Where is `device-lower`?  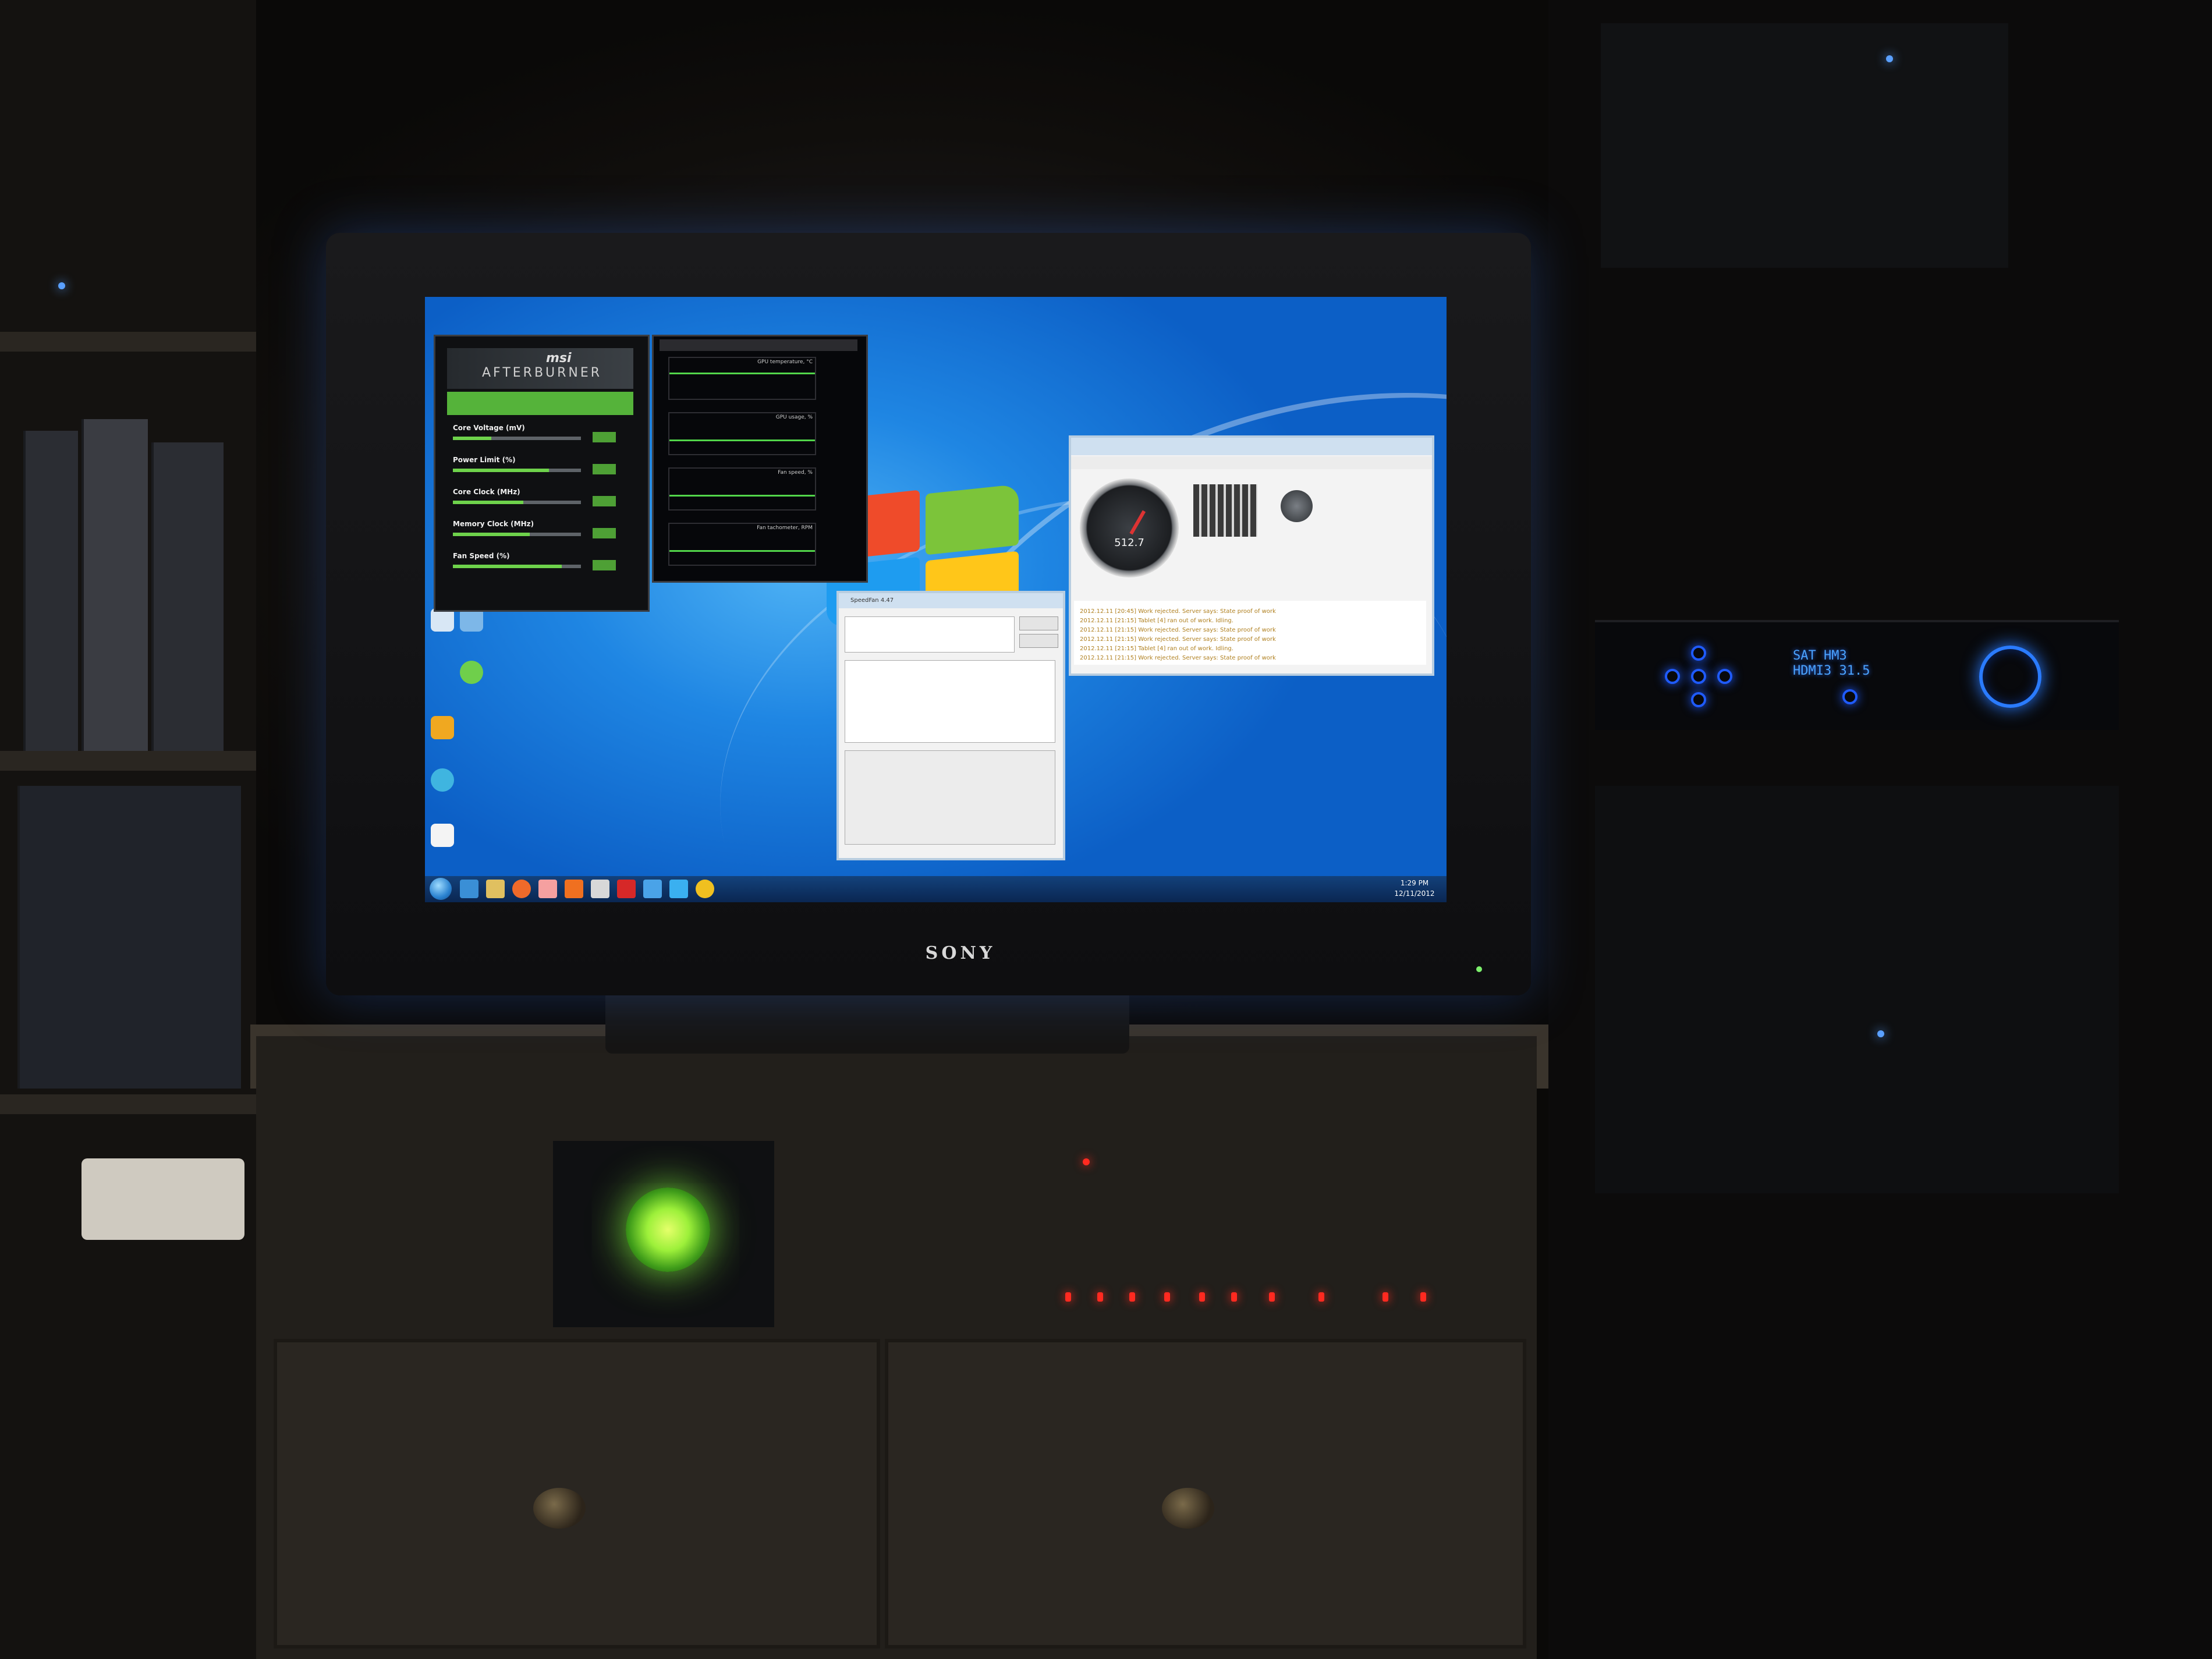
device-lower is located at coordinates (1857, 990).